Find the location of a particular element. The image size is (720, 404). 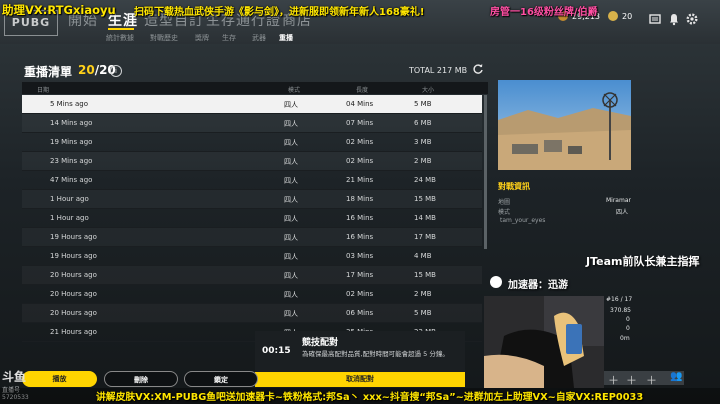

stat-rank: #16 / 17 is located at coordinates (619, 299).